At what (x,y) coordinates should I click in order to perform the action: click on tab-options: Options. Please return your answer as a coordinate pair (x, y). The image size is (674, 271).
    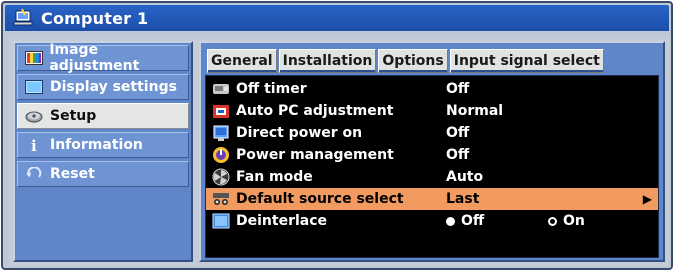
    Looking at the image, I should click on (413, 61).